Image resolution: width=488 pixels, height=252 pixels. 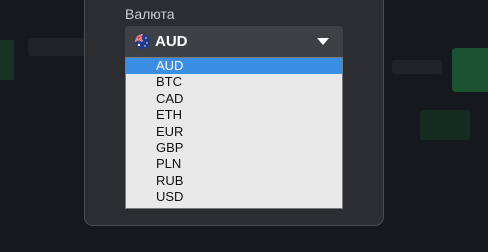 What do you see at coordinates (234, 41) in the screenshot?
I see `currency-select: AUD` at bounding box center [234, 41].